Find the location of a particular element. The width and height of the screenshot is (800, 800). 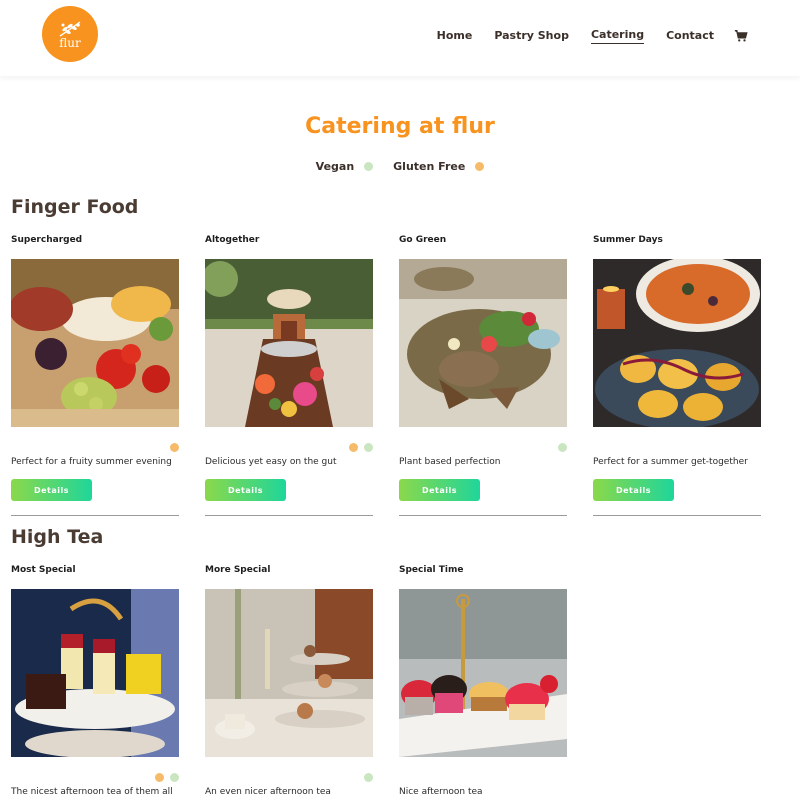

nav-catering: Catering is located at coordinates (617, 36).